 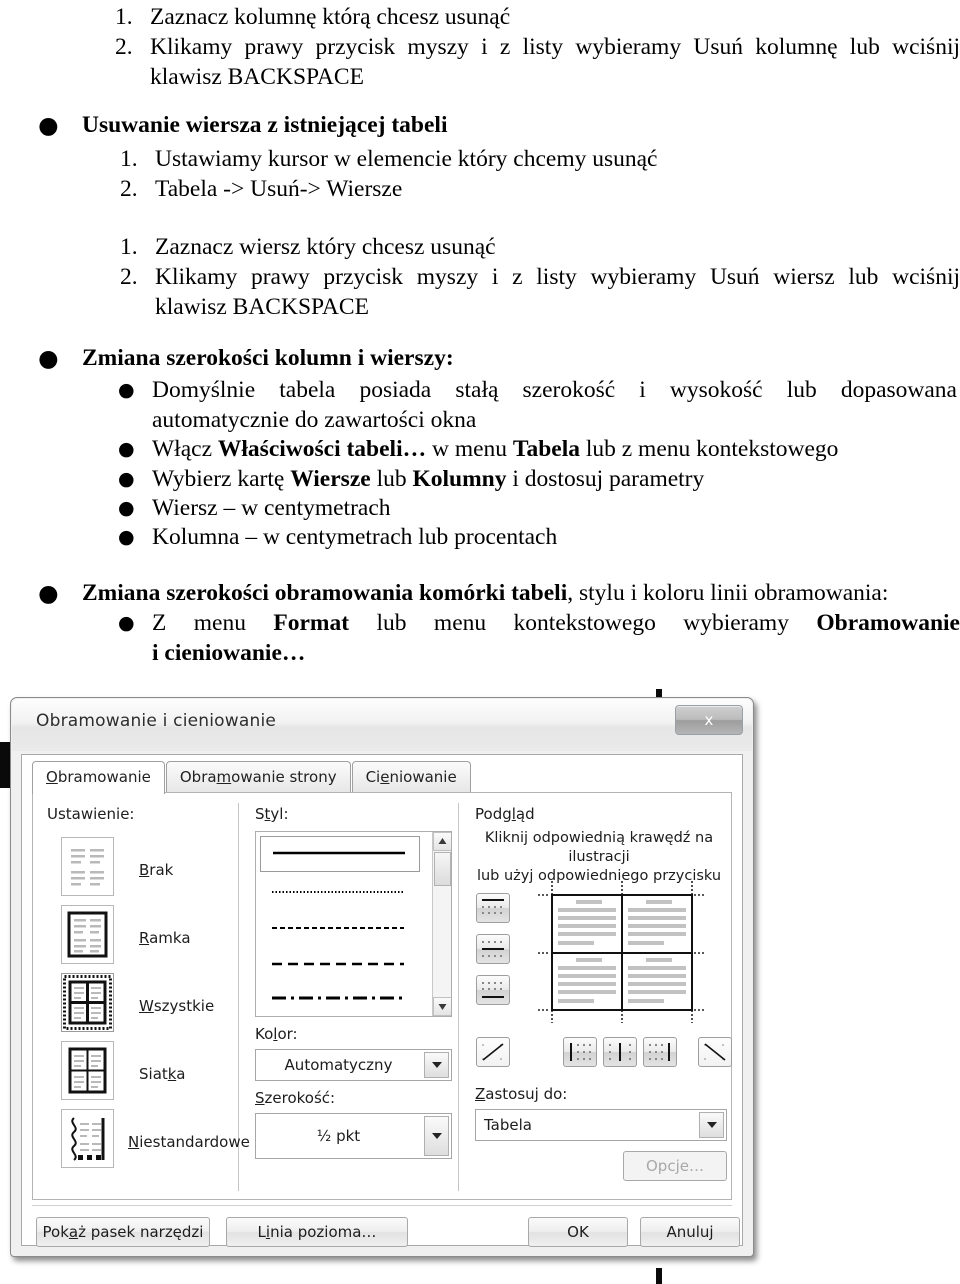 I want to click on apply-to-label: Zastosuj do:, so click(x=521, y=1094).